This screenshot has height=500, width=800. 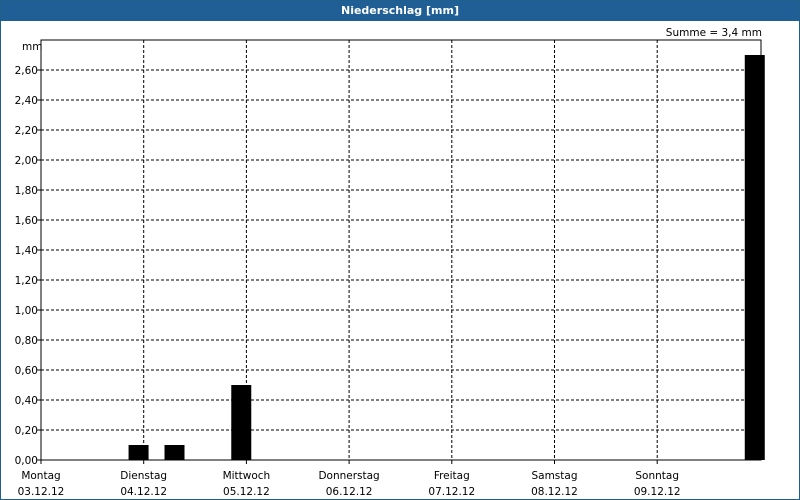 I want to click on x-tick-weekday-label: Sonntag, so click(x=657, y=476).